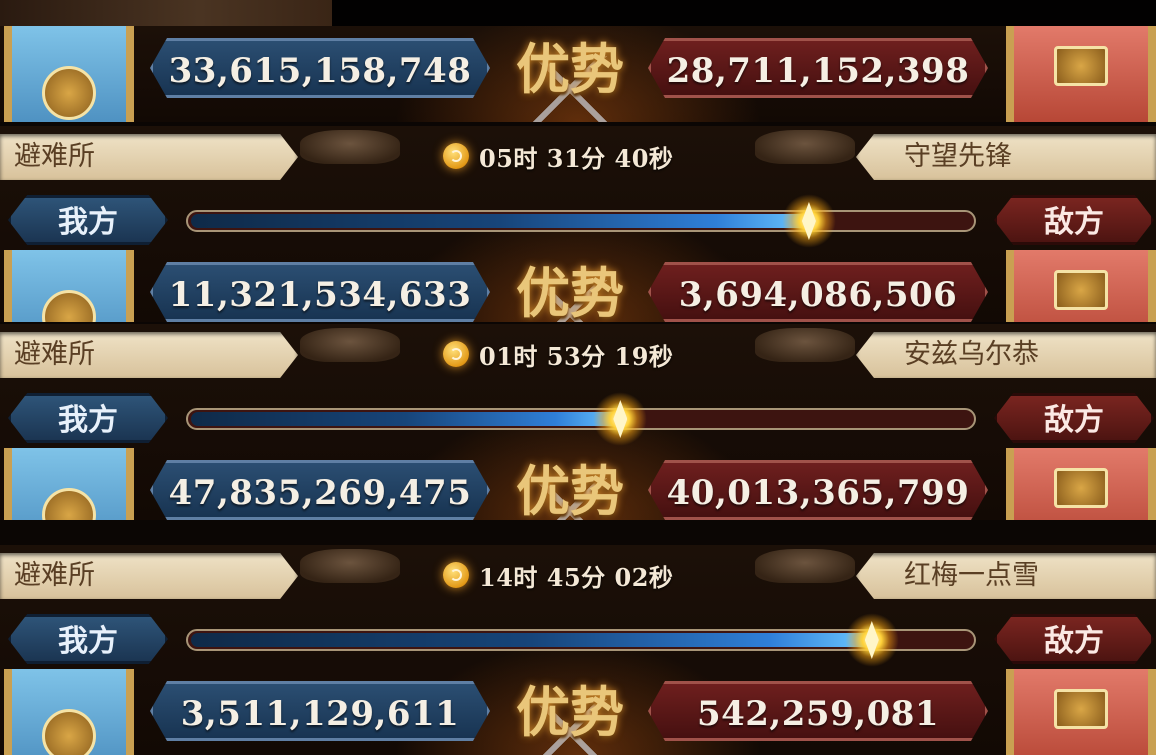  What do you see at coordinates (744, 13) in the screenshot?
I see `top-dark-strip` at bounding box center [744, 13].